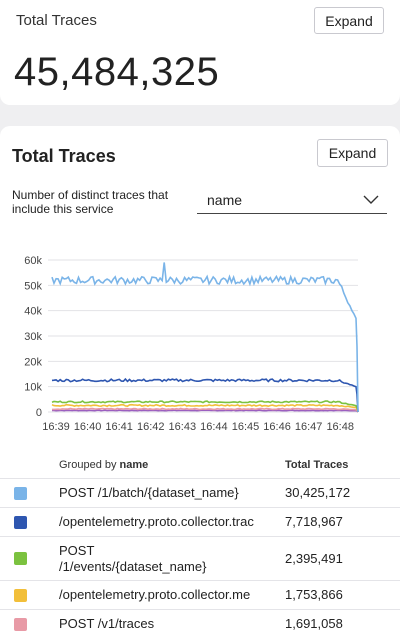  What do you see at coordinates (33, 312) in the screenshot?
I see `y-tick-label: 40k` at bounding box center [33, 312].